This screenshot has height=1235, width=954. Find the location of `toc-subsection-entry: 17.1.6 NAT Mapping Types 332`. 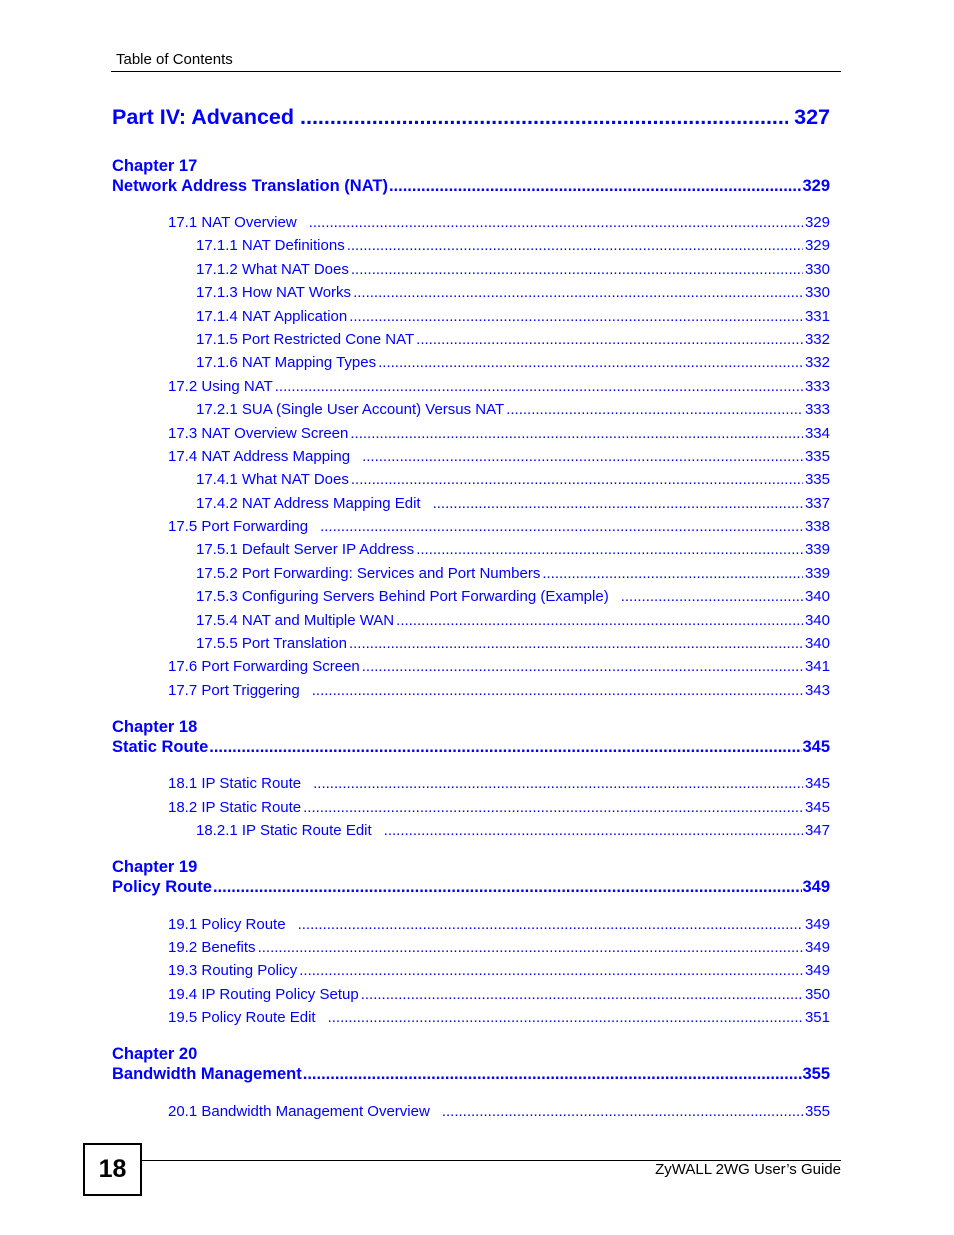

toc-subsection-entry: 17.1.6 NAT Mapping Types 332 is located at coordinates (513, 362).